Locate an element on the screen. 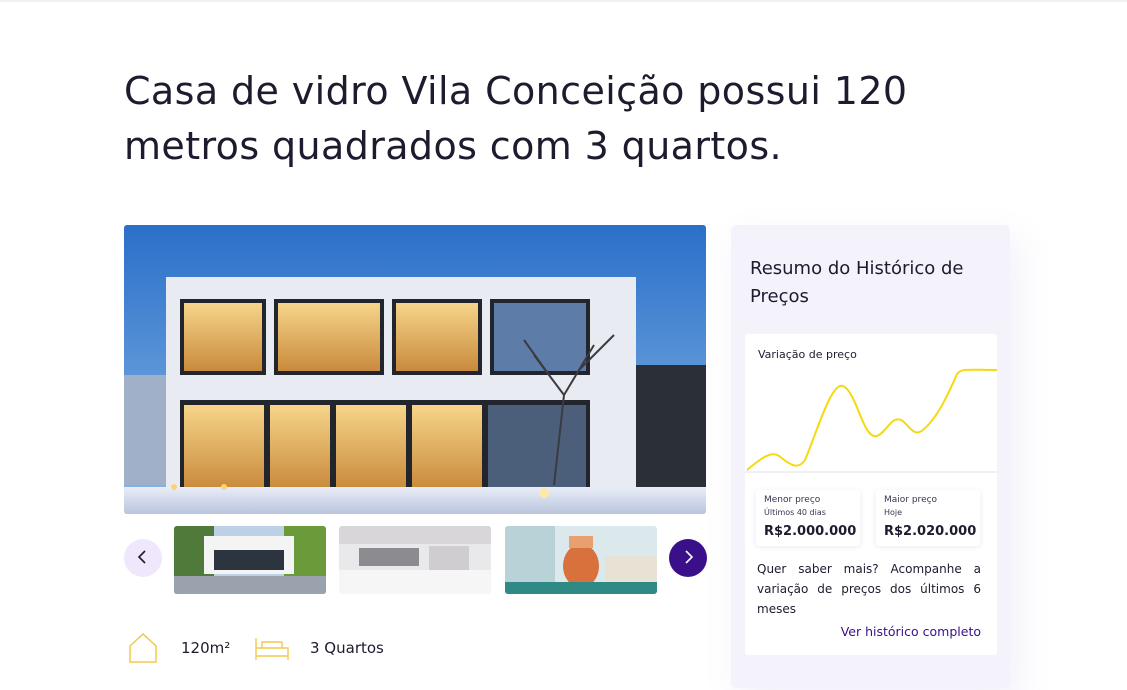 This screenshot has height=690, width=1127. house-outline-icon is located at coordinates (143, 650).